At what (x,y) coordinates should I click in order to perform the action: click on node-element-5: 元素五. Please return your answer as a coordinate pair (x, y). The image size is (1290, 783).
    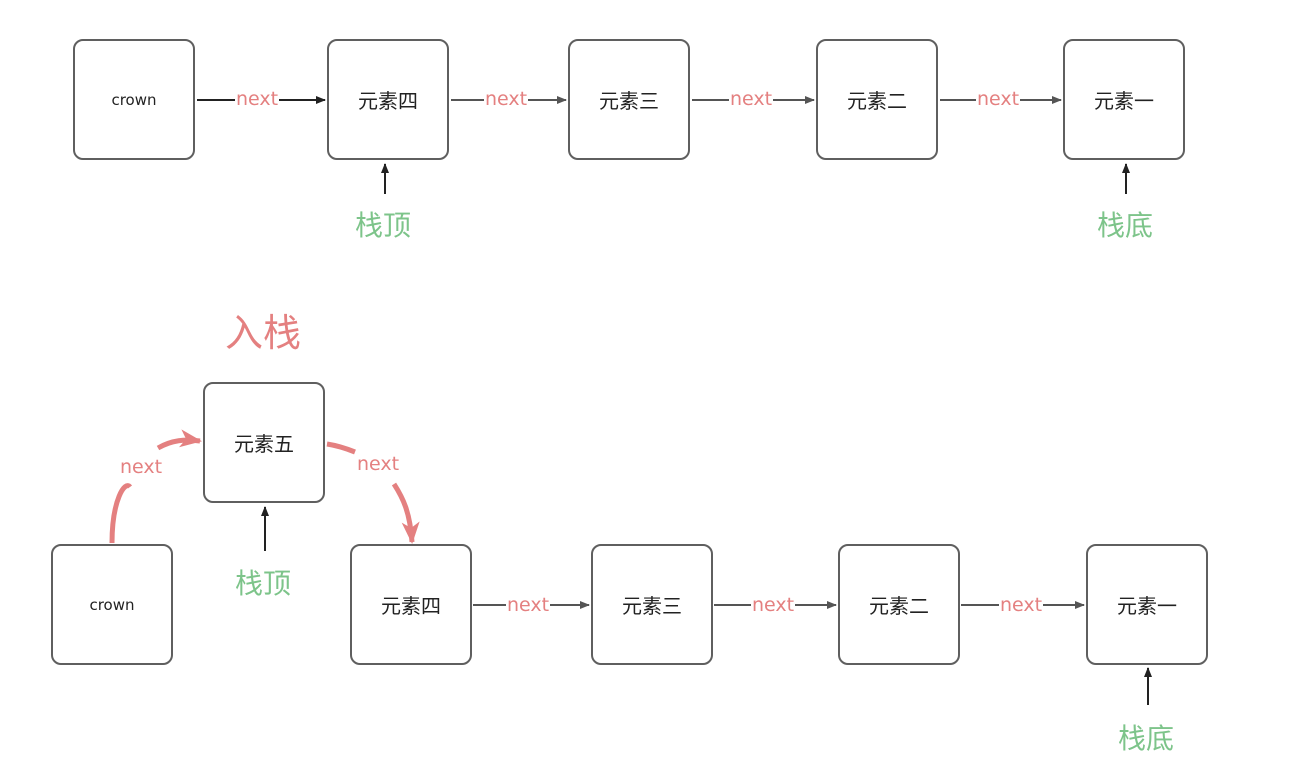
    Looking at the image, I should click on (264, 442).